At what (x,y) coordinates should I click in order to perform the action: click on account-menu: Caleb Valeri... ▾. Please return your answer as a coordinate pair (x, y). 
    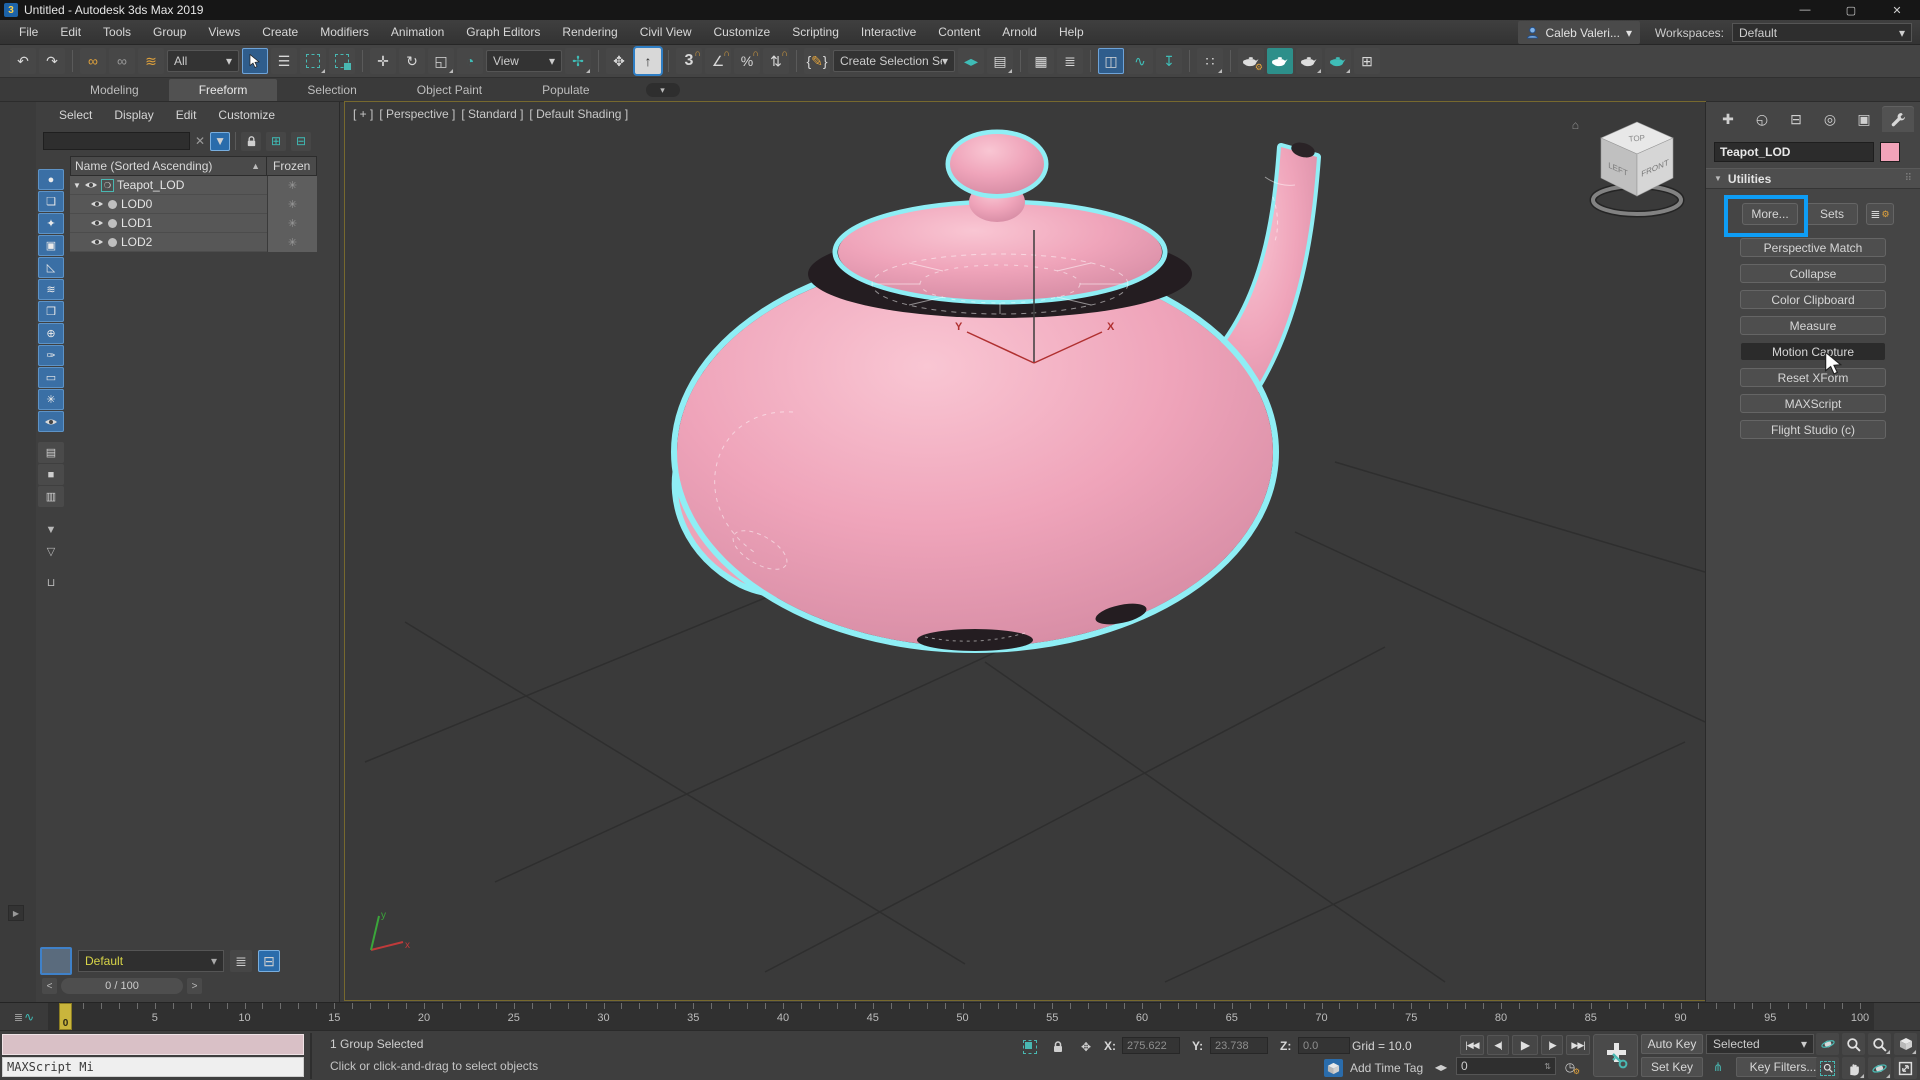
    Looking at the image, I should click on (1579, 32).